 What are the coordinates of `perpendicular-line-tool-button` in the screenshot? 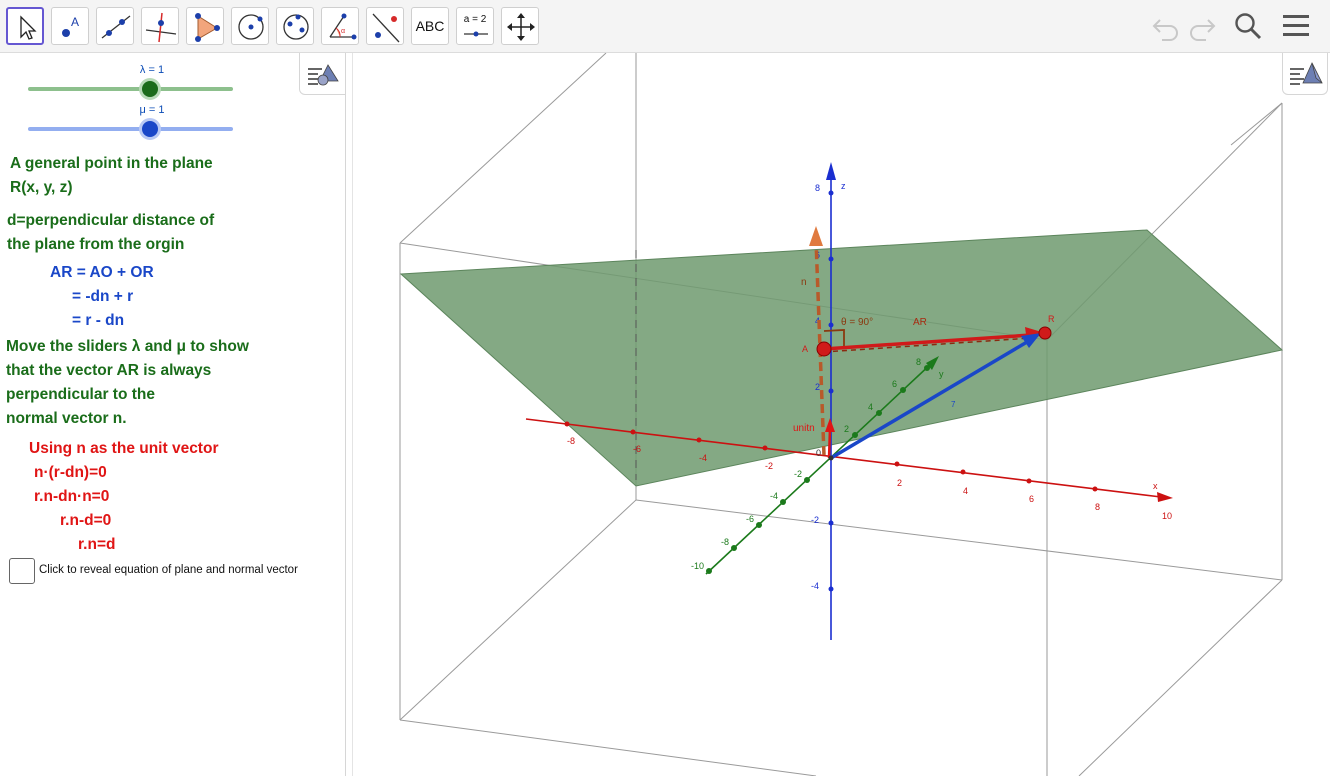 It's located at (160, 26).